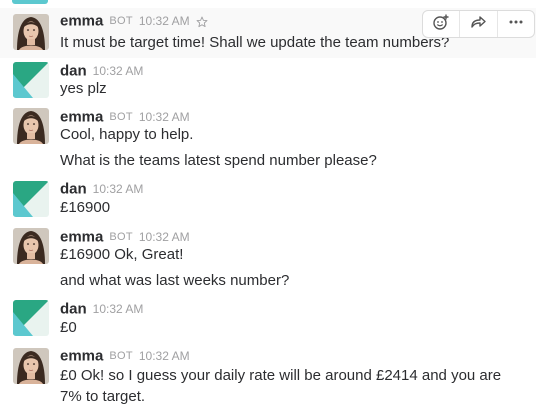 The image size is (536, 412). What do you see at coordinates (268, 81) in the screenshot?
I see `message-item: dan 10:32 AM yes plz` at bounding box center [268, 81].